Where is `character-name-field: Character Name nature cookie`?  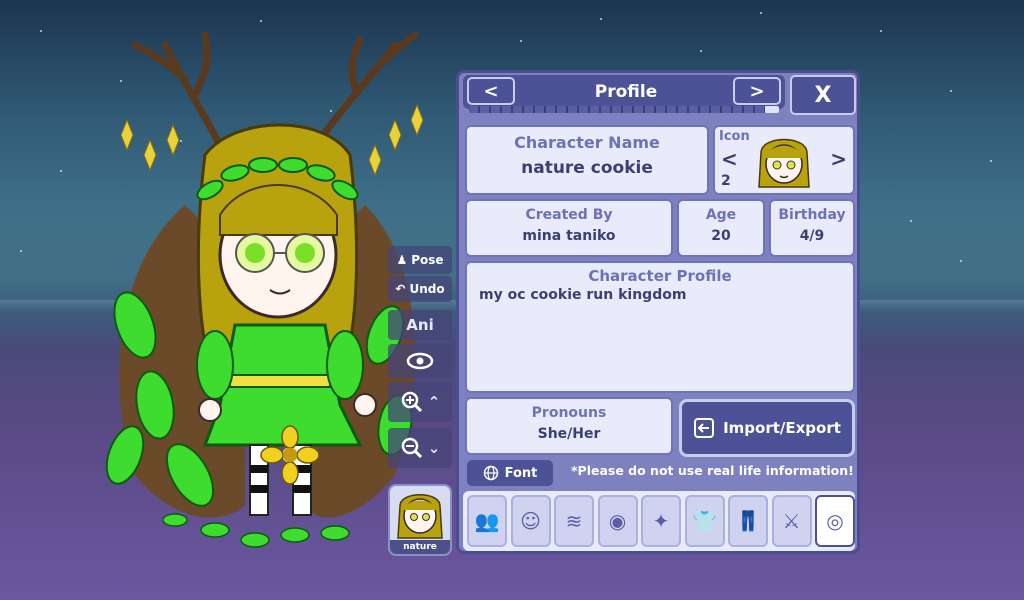 character-name-field: Character Name nature cookie is located at coordinates (587, 160).